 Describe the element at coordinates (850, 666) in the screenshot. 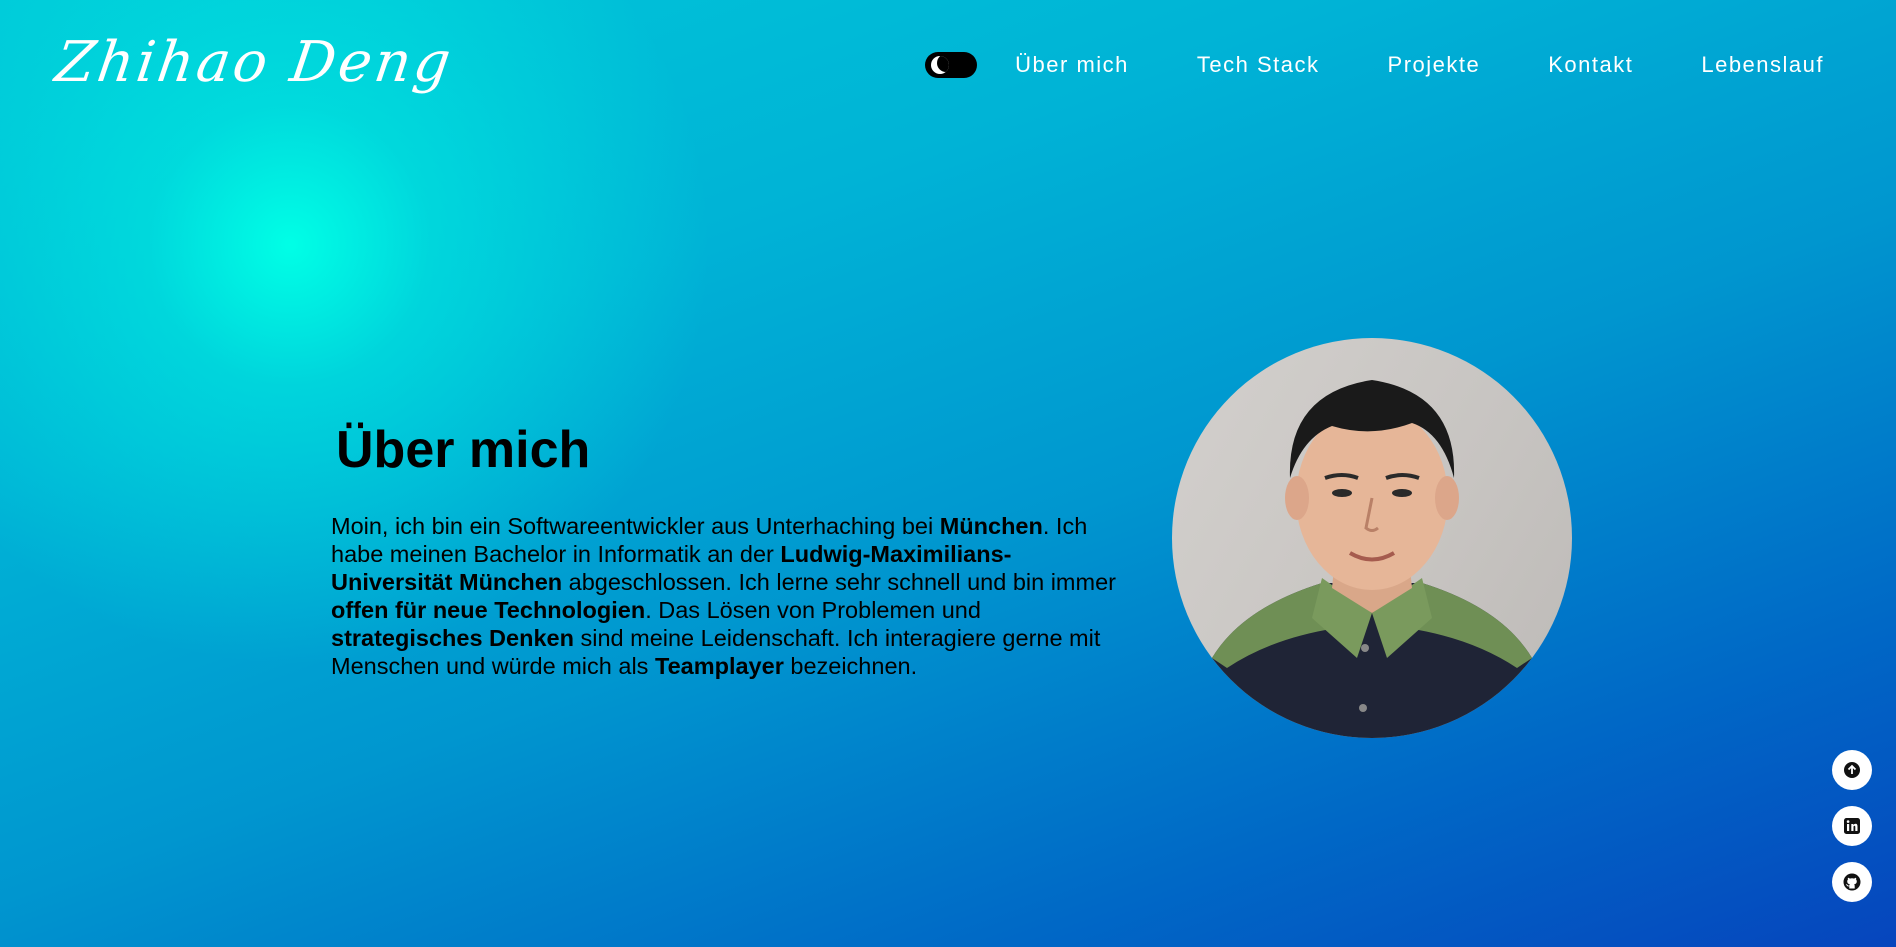

I see `about-text-part: bezeichnen.` at that location.